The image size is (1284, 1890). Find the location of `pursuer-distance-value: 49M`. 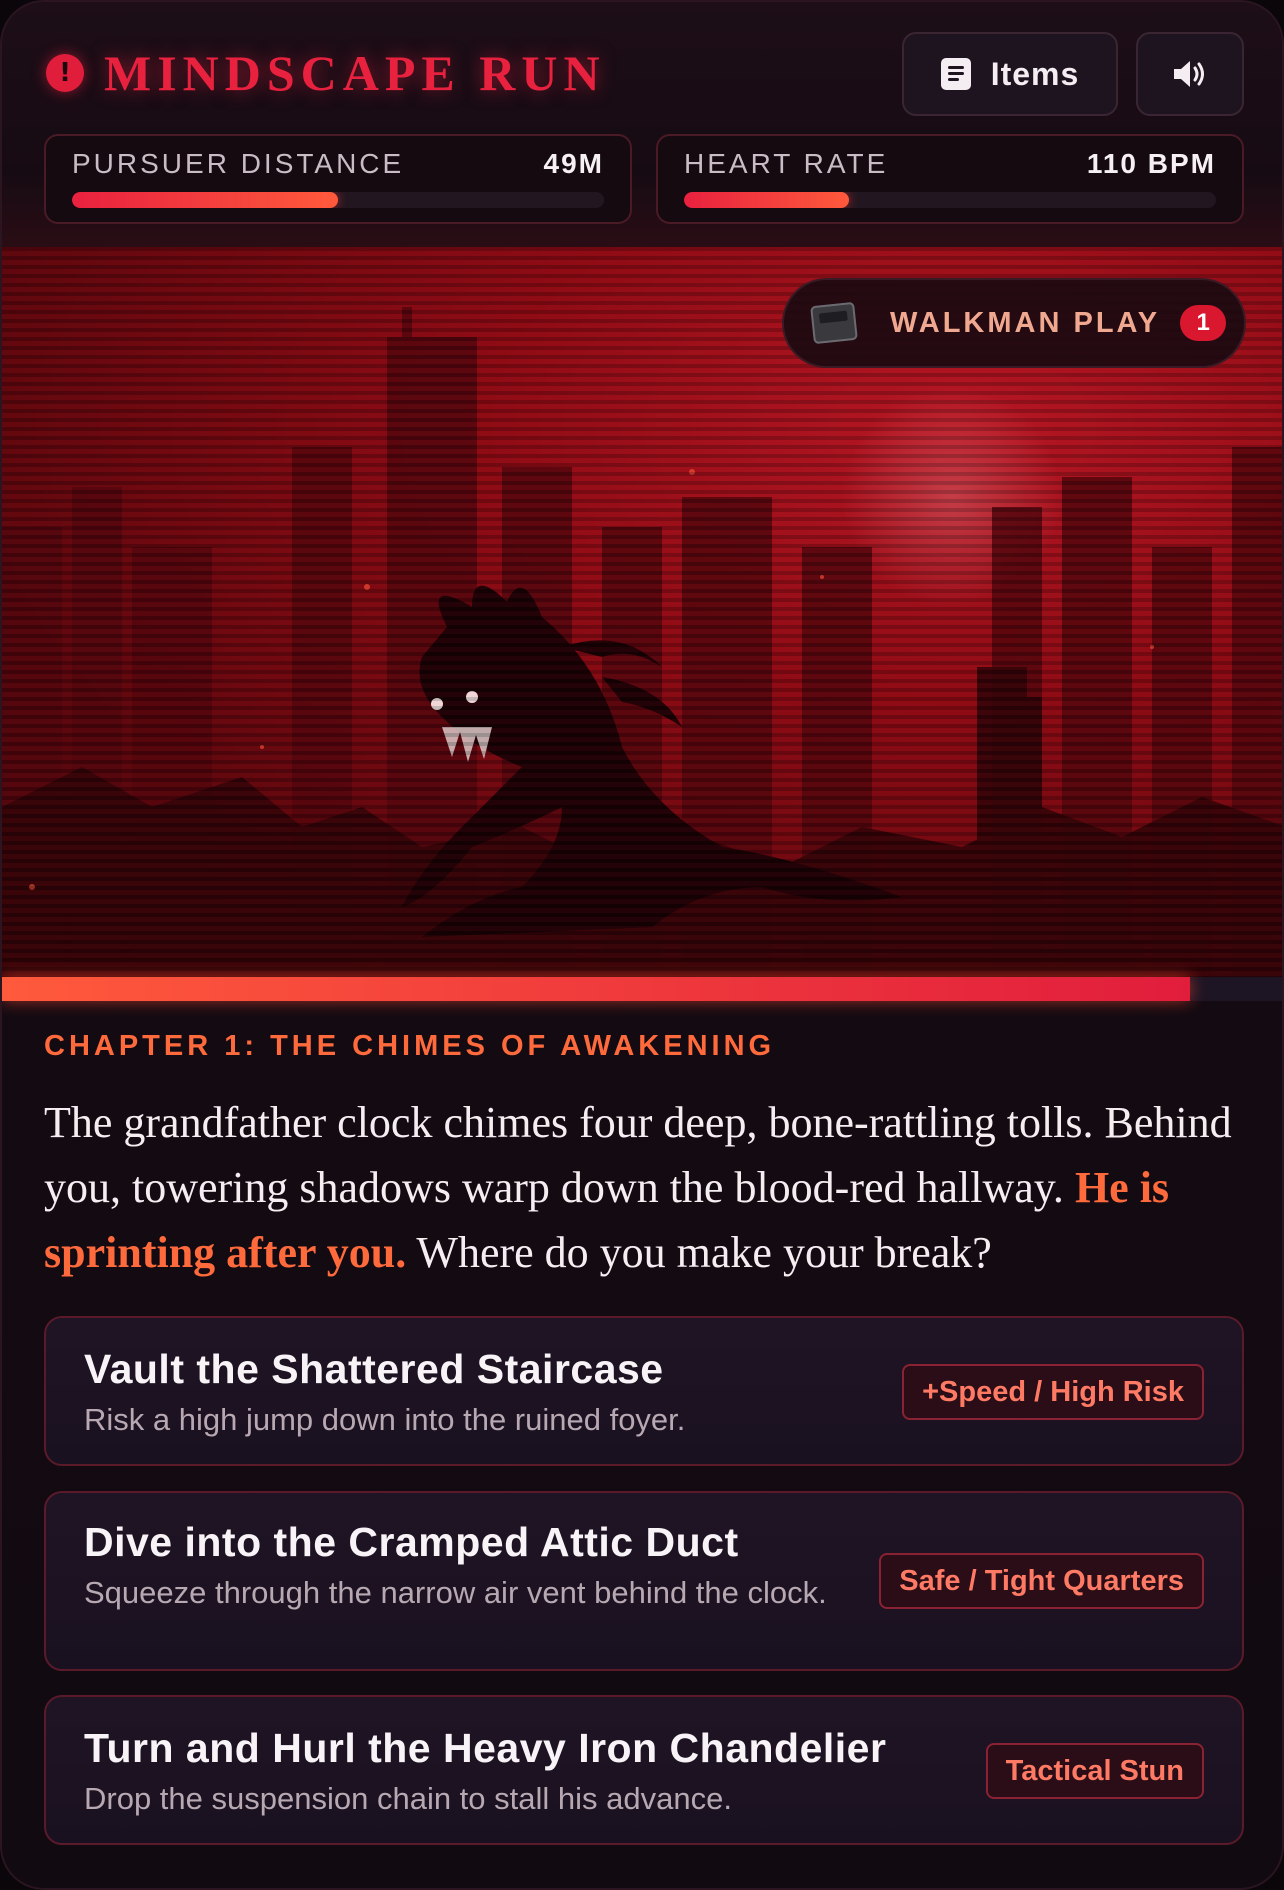

pursuer-distance-value: 49M is located at coordinates (573, 163).